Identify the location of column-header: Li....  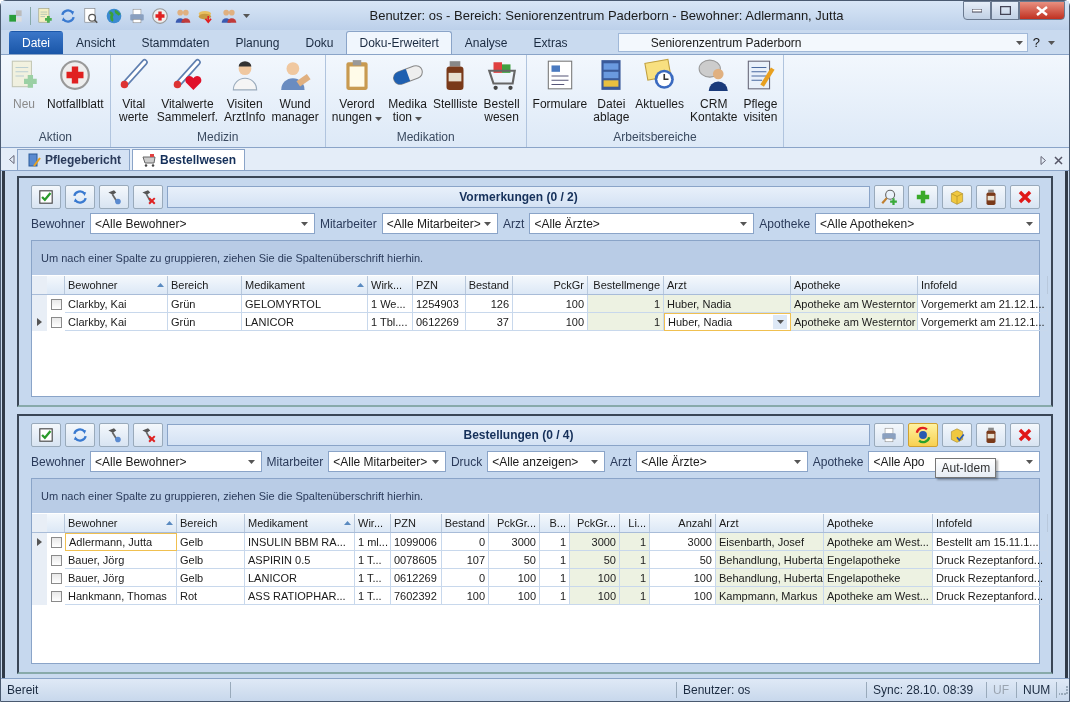
(635, 523).